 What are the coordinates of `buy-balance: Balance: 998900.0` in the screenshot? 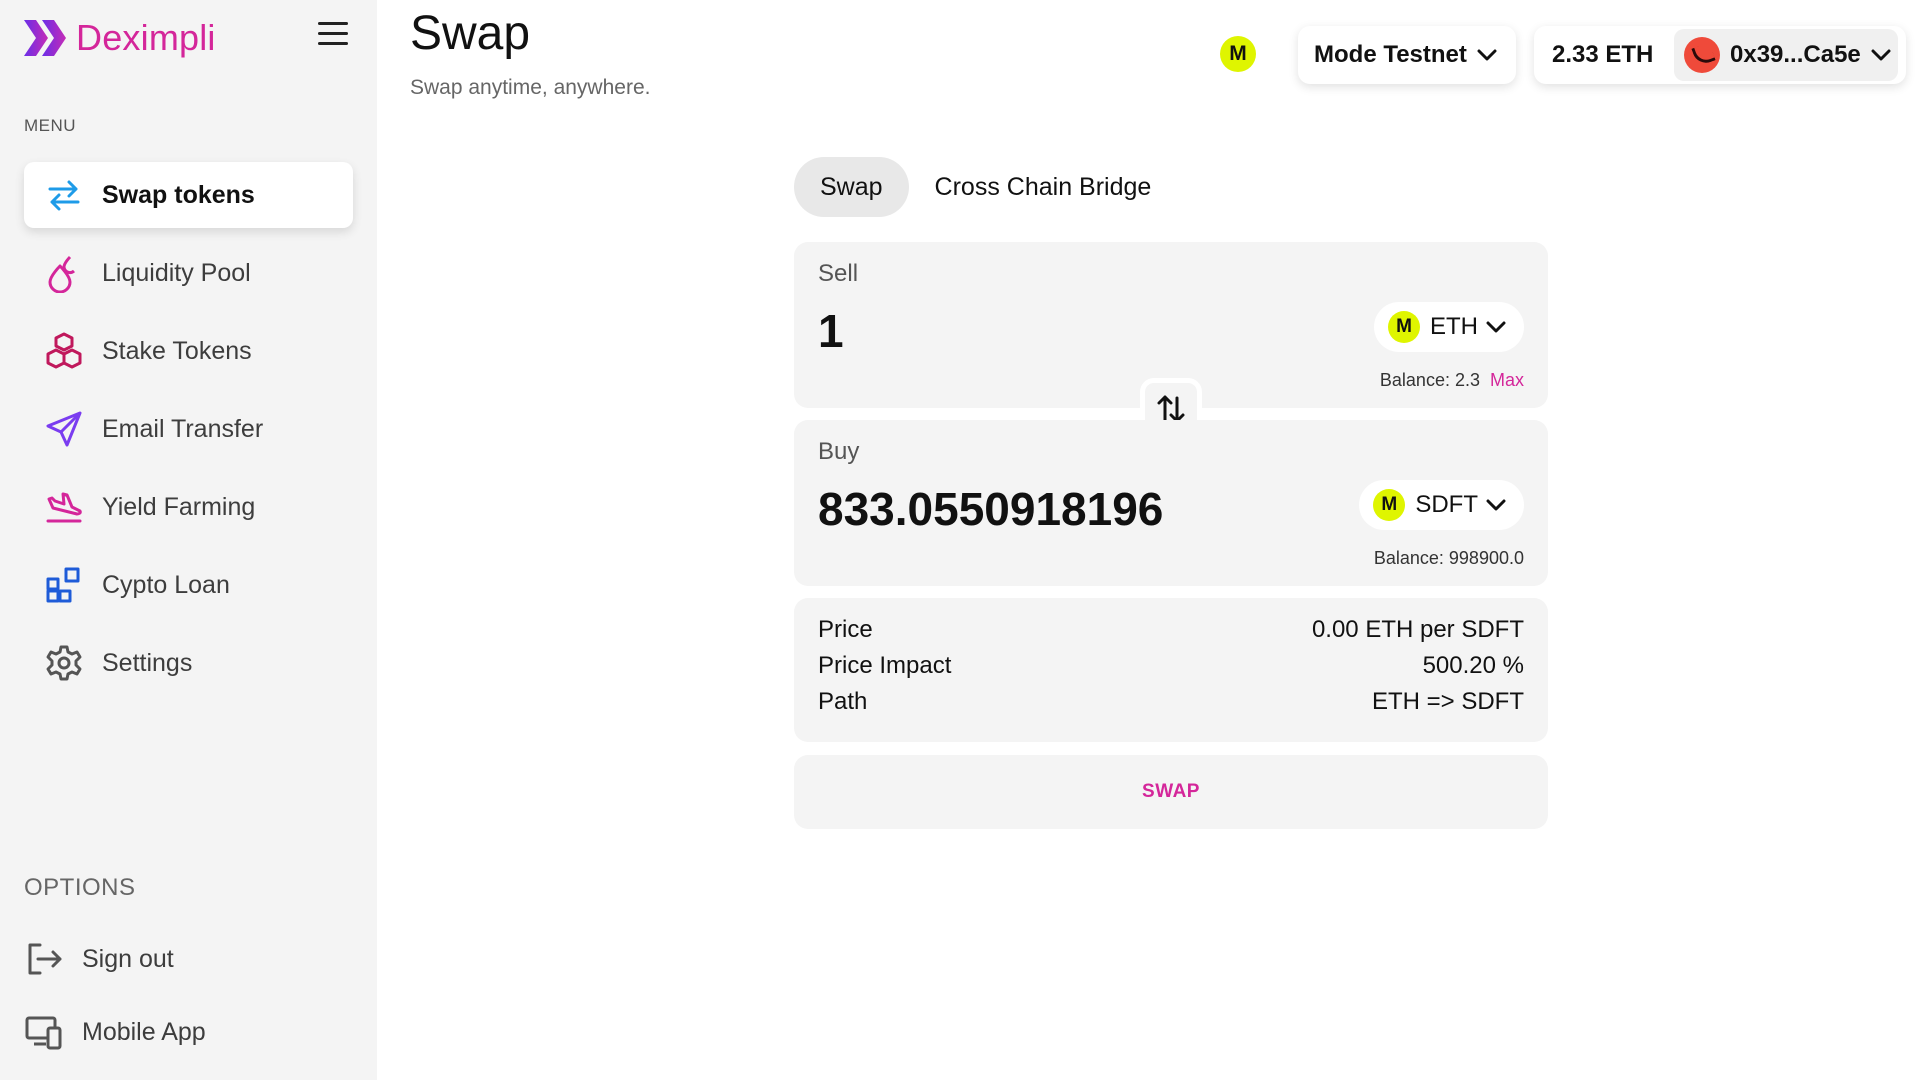 It's located at (1448, 558).